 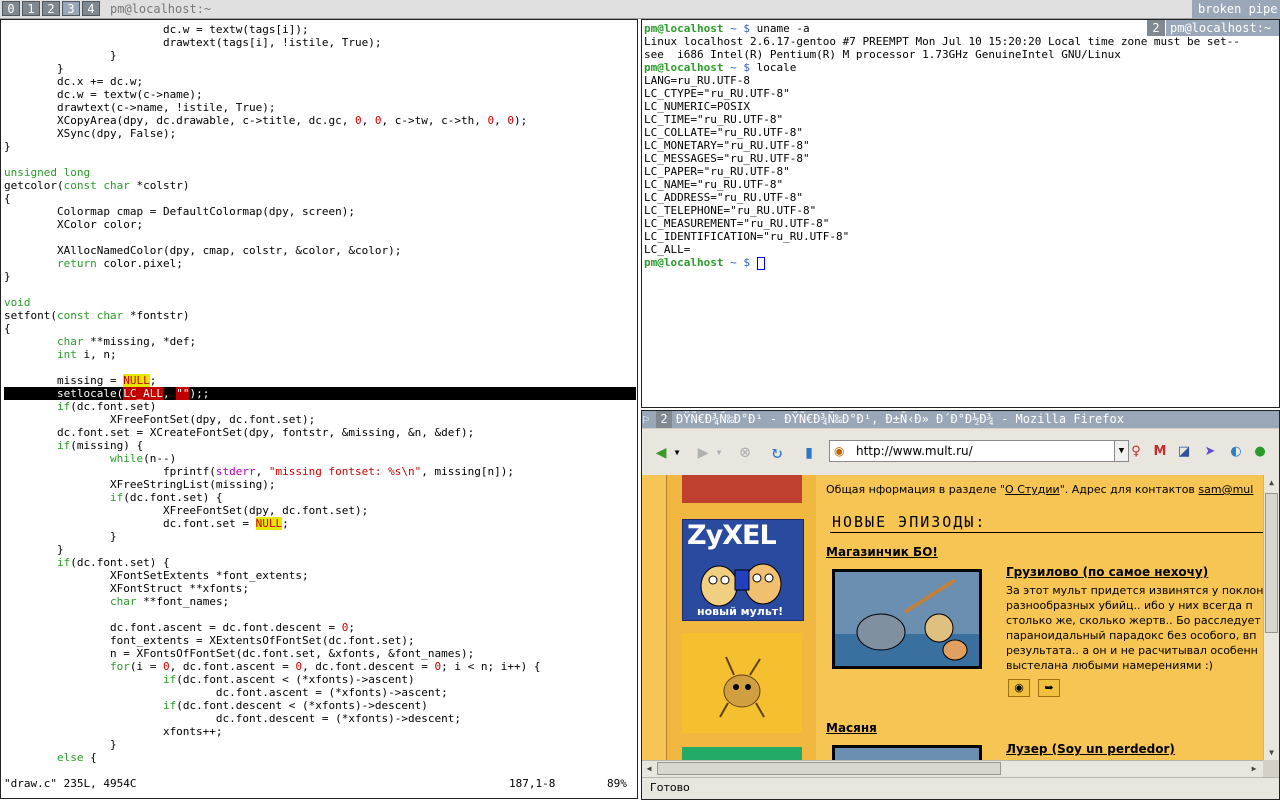 I want to click on back-button: ◀, so click(x=661, y=452).